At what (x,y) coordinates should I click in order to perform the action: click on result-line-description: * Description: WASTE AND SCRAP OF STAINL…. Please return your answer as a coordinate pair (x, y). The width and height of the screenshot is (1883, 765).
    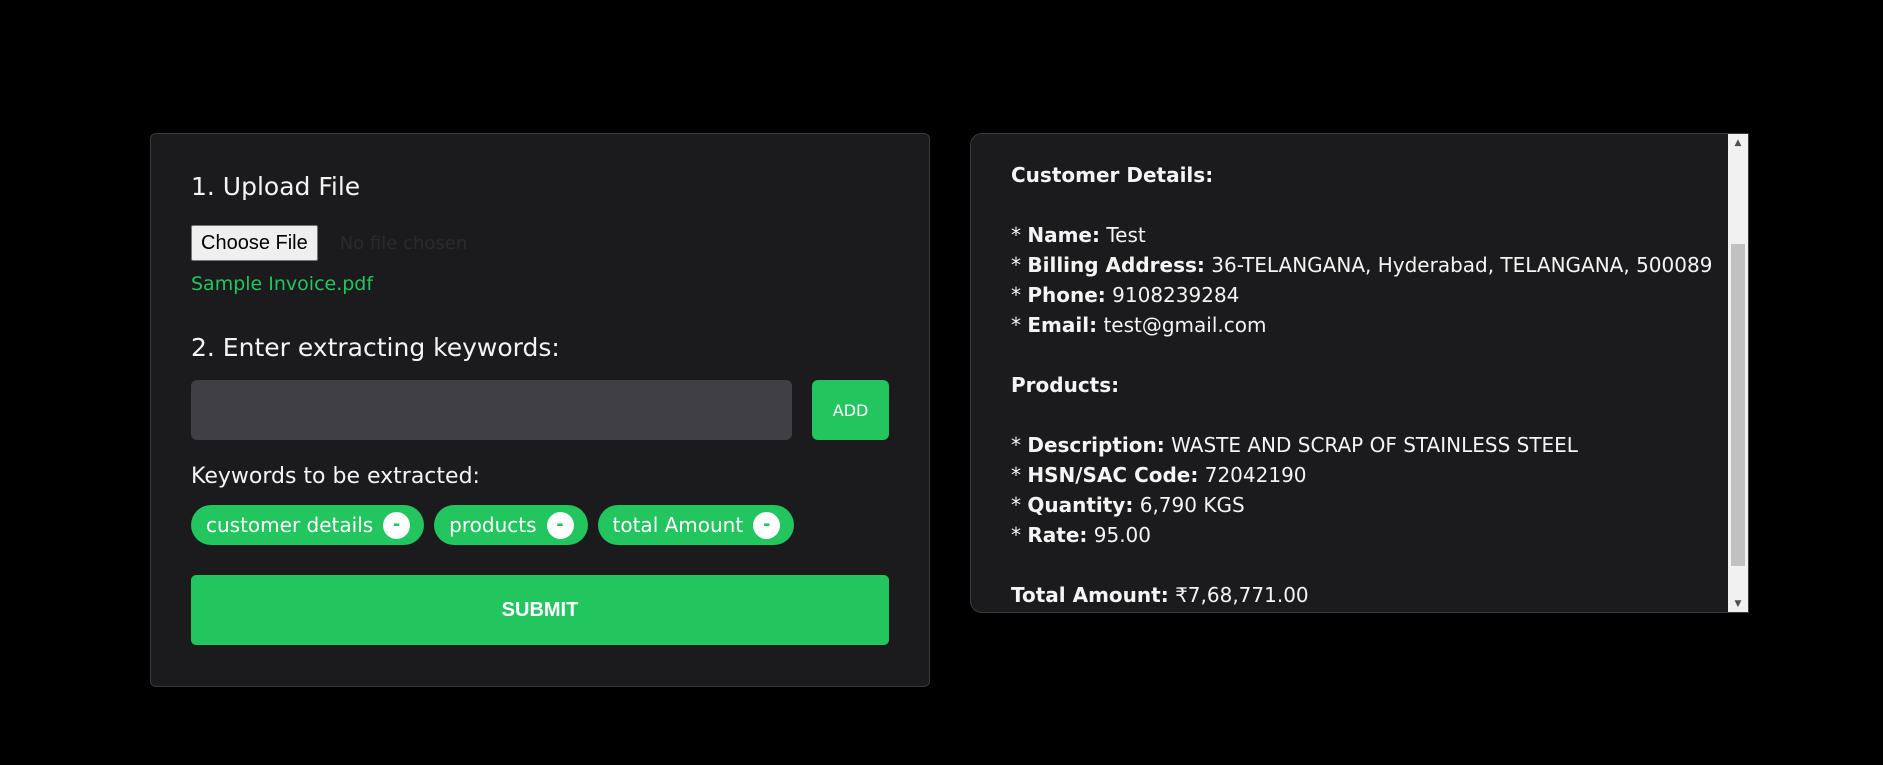
    Looking at the image, I should click on (1294, 445).